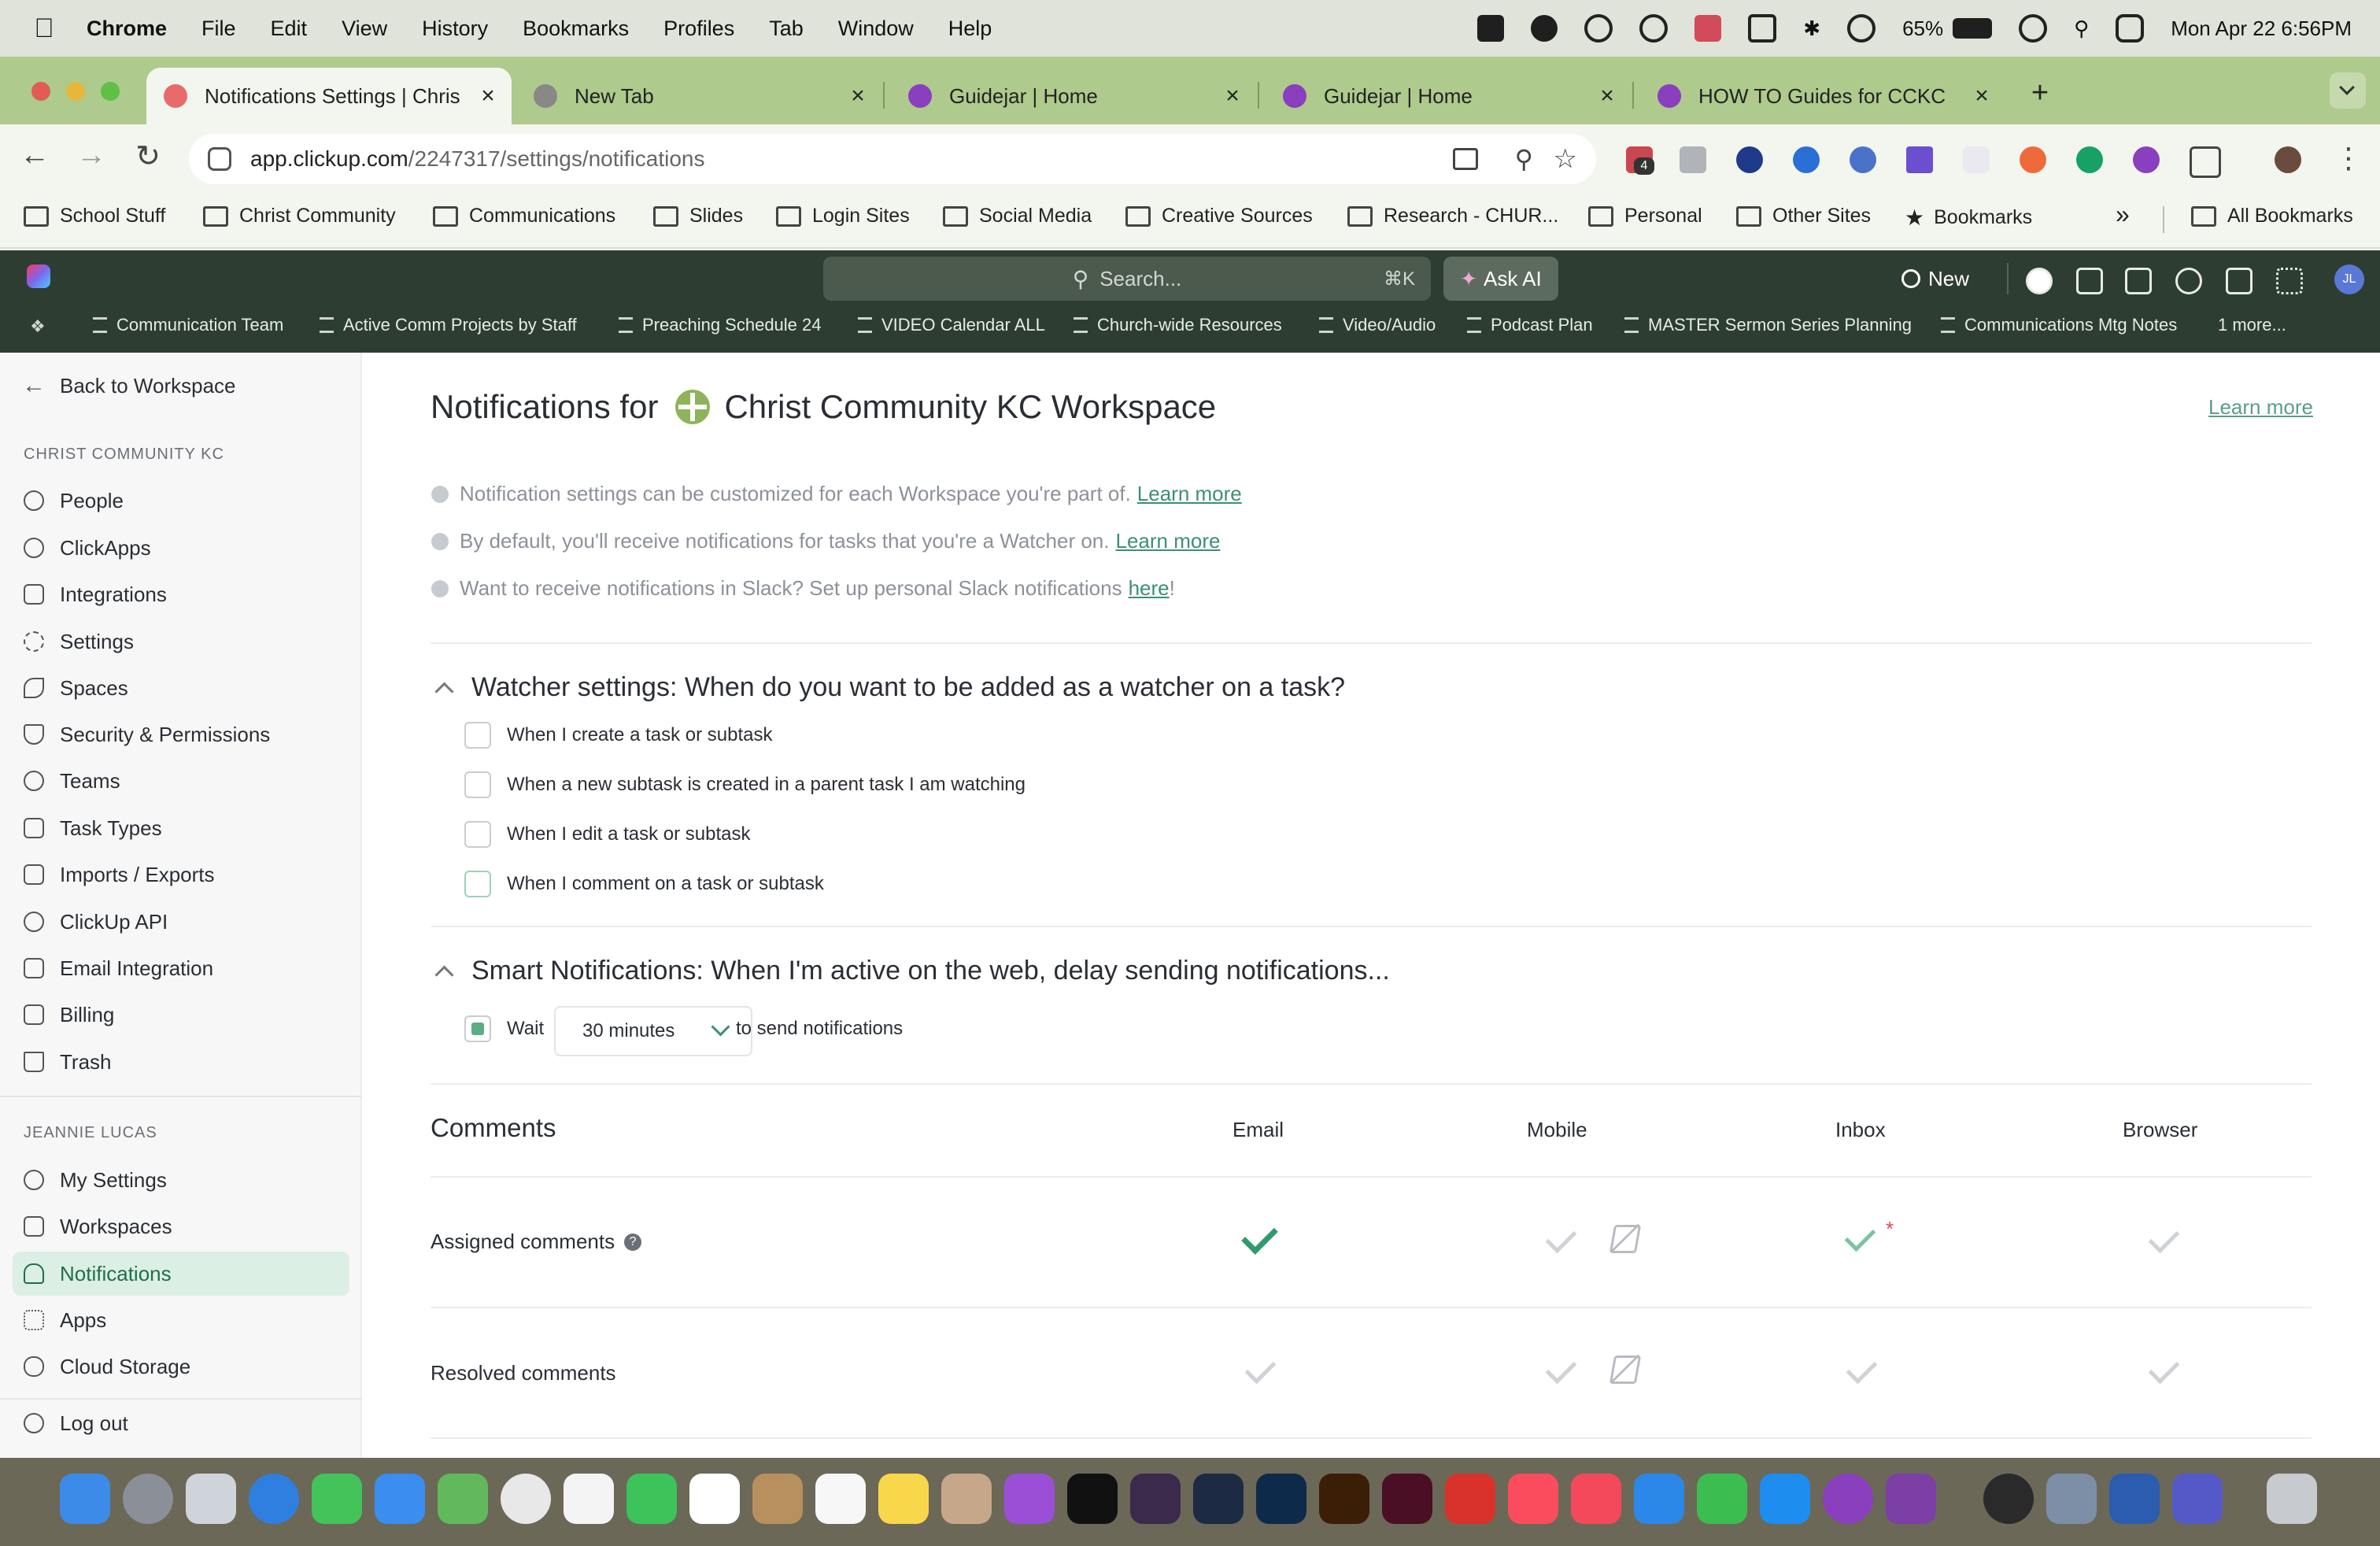 The width and height of the screenshot is (2380, 1546). Describe the element at coordinates (786, 29) in the screenshot. I see `menu-tab: Tab` at that location.